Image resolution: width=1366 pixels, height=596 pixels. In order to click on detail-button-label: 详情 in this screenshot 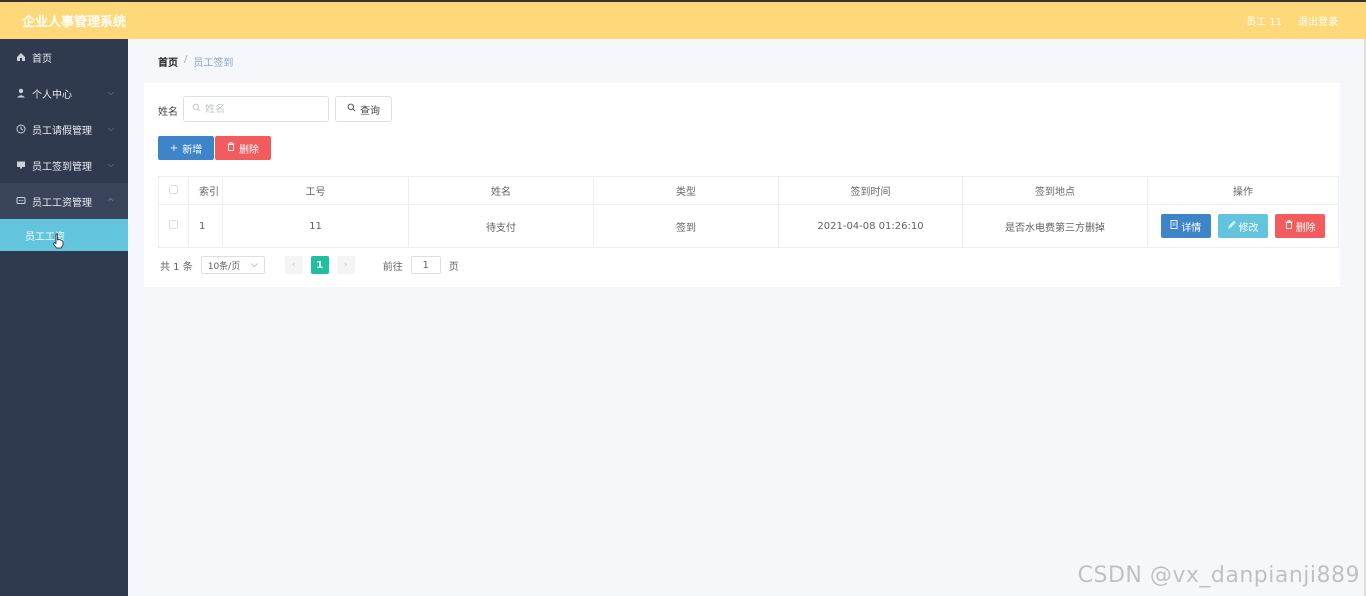, I will do `click(1191, 228)`.